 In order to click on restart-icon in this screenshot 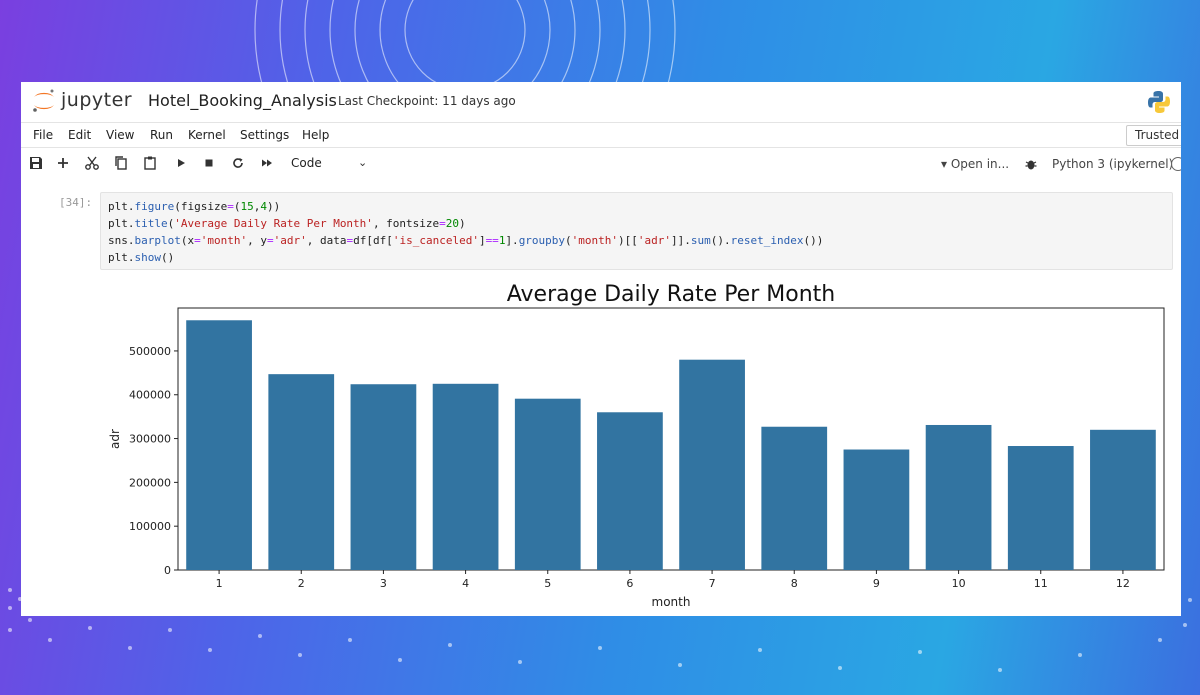, I will do `click(238, 163)`.